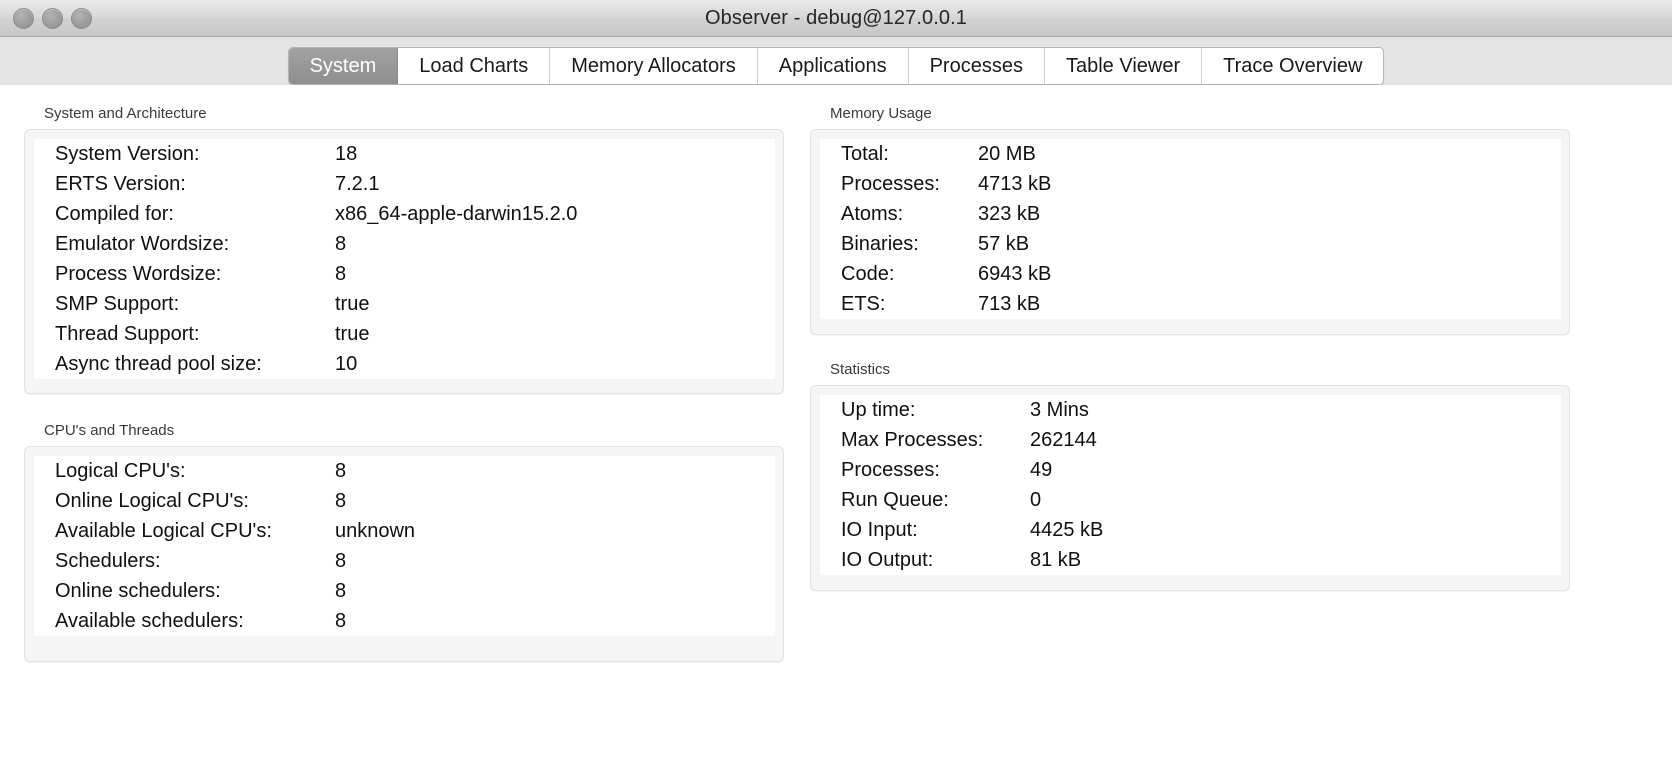 The width and height of the screenshot is (1672, 766). Describe the element at coordinates (833, 66) in the screenshot. I see `tab-applications: Applications` at that location.